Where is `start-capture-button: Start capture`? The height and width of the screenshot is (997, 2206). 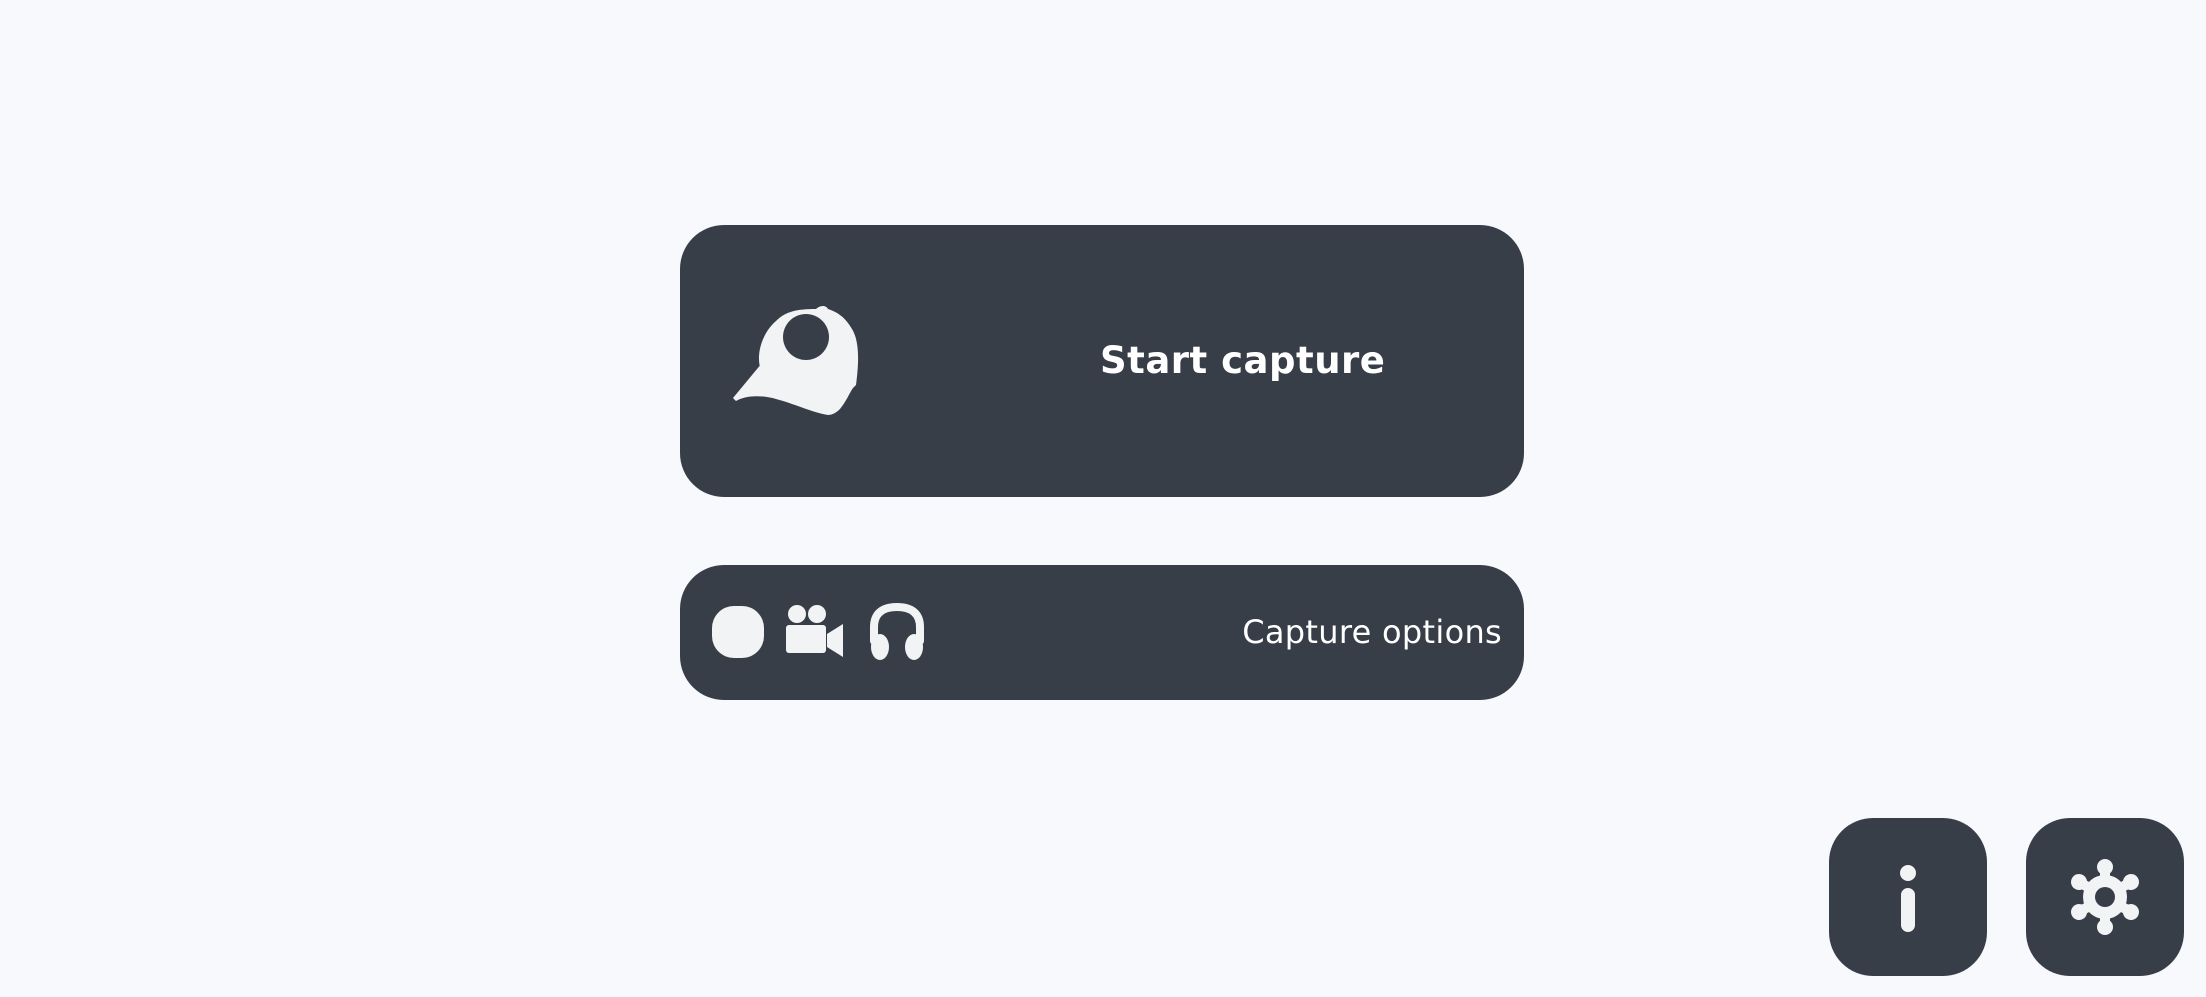 start-capture-button: Start capture is located at coordinates (1102, 361).